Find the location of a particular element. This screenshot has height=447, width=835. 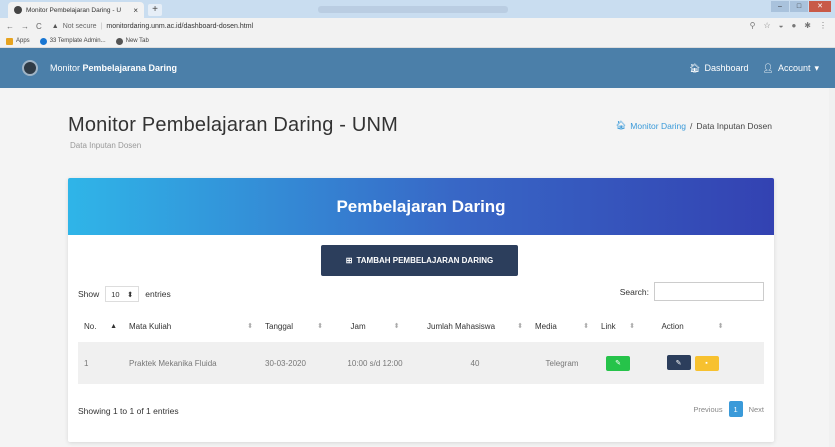

cell-link: ✎ is located at coordinates (618, 363).